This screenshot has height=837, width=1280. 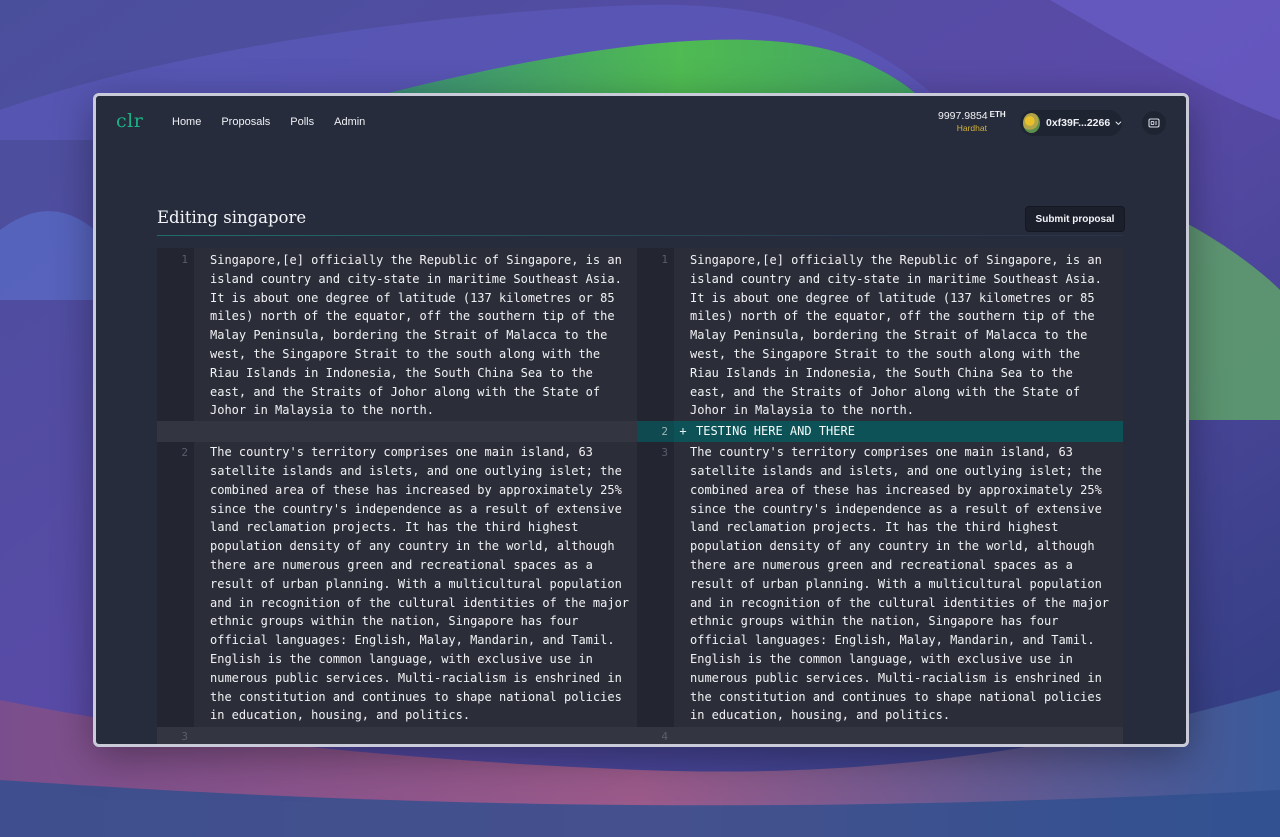 I want to click on nav-polls: Polls, so click(x=302, y=122).